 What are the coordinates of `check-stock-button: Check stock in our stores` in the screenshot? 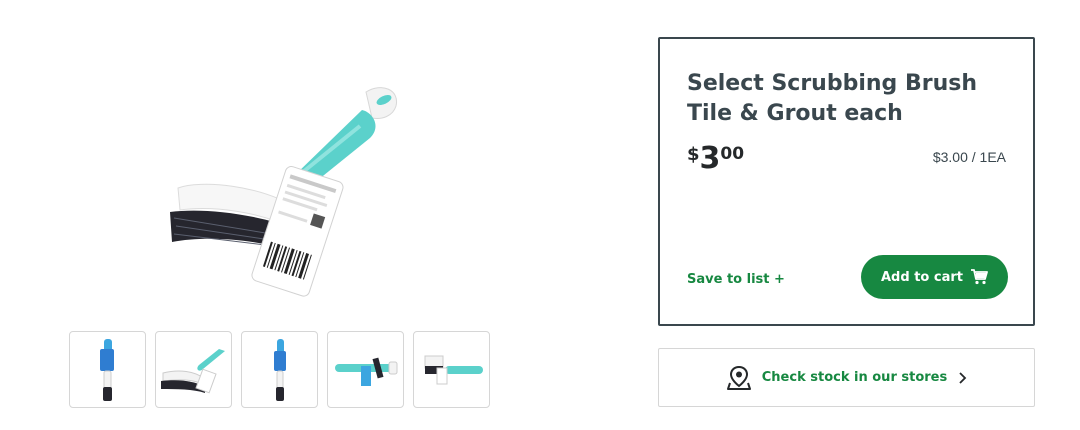 It's located at (846, 377).